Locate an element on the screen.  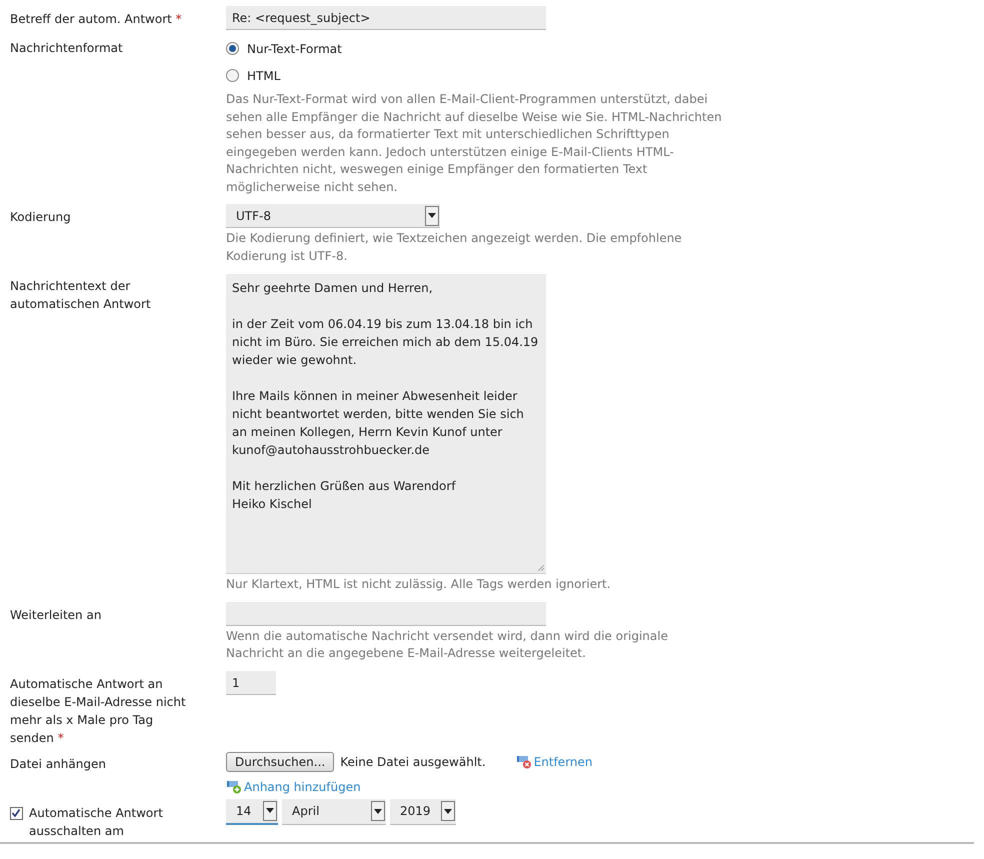
field-label: Automatische Antwort ausschalten am is located at coordinates (96, 822).